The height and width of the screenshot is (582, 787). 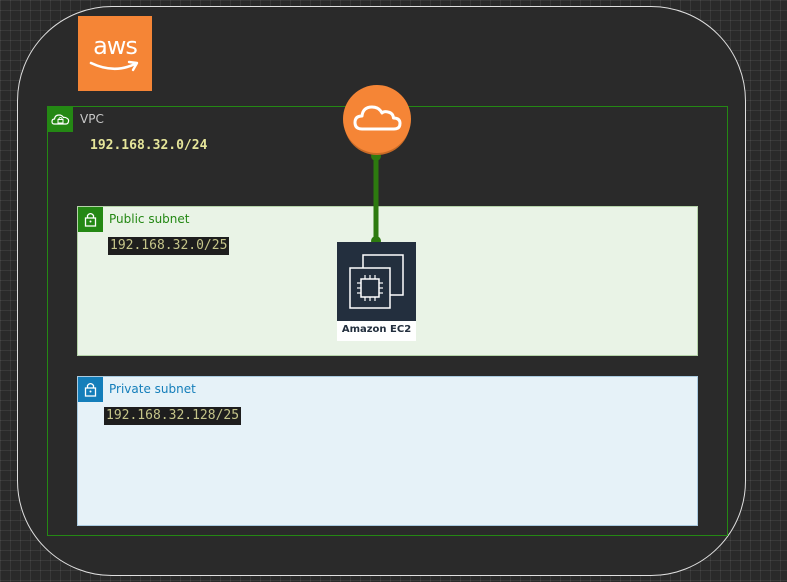 I want to click on ec2-instance: Amazon EC2, so click(x=376, y=291).